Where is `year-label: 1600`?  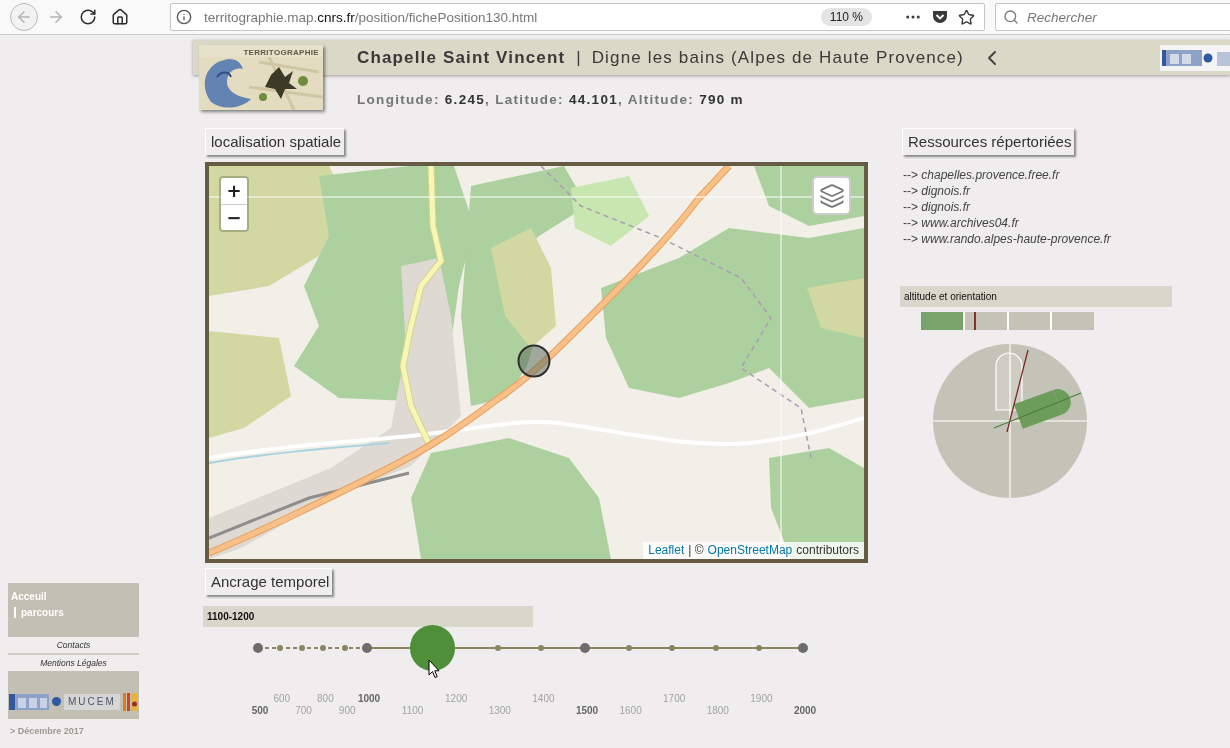 year-label: 1600 is located at coordinates (630, 711).